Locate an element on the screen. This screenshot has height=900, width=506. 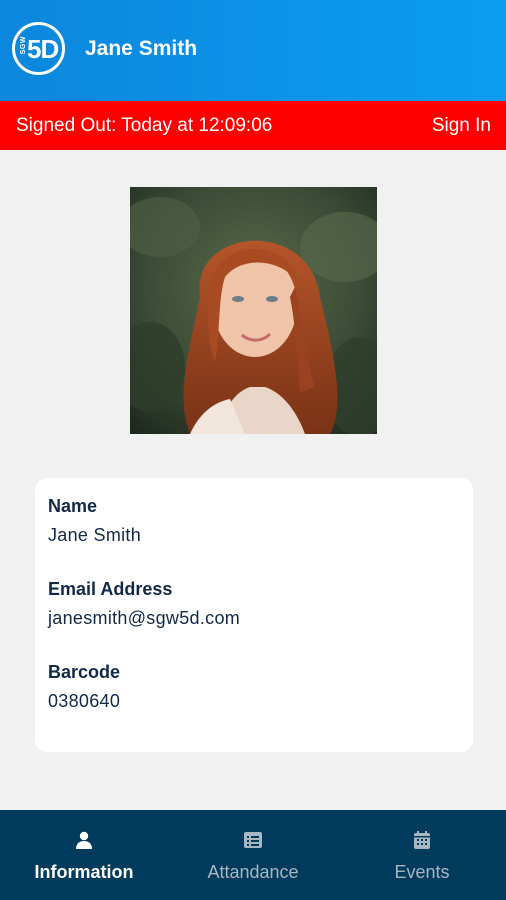
tab-attendance: Attandance is located at coordinates (253, 855).